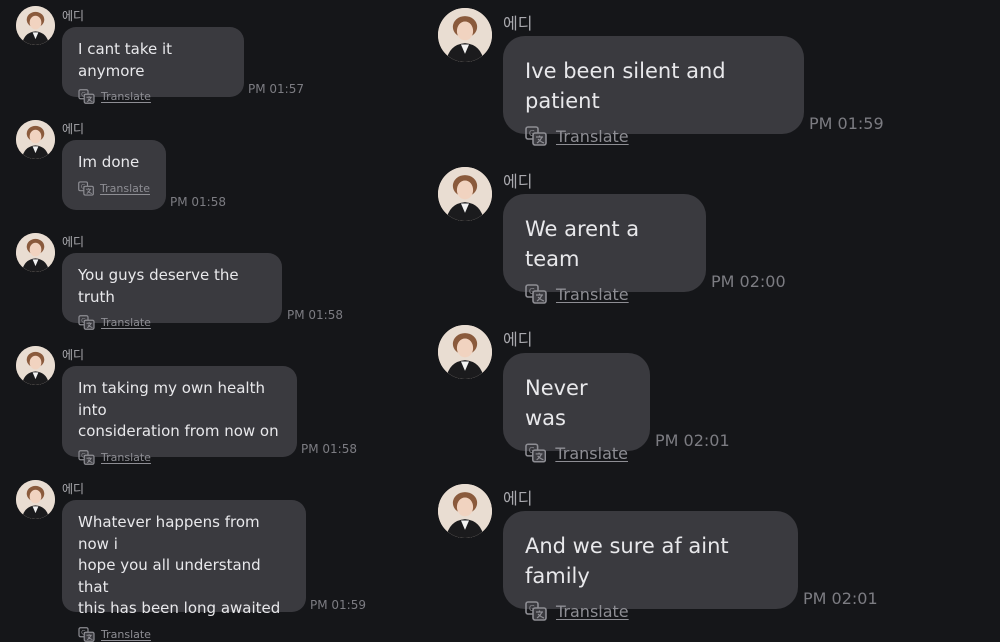 The width and height of the screenshot is (1000, 642). What do you see at coordinates (625, 86) in the screenshot?
I see `message-text: Ive been silent and patient` at bounding box center [625, 86].